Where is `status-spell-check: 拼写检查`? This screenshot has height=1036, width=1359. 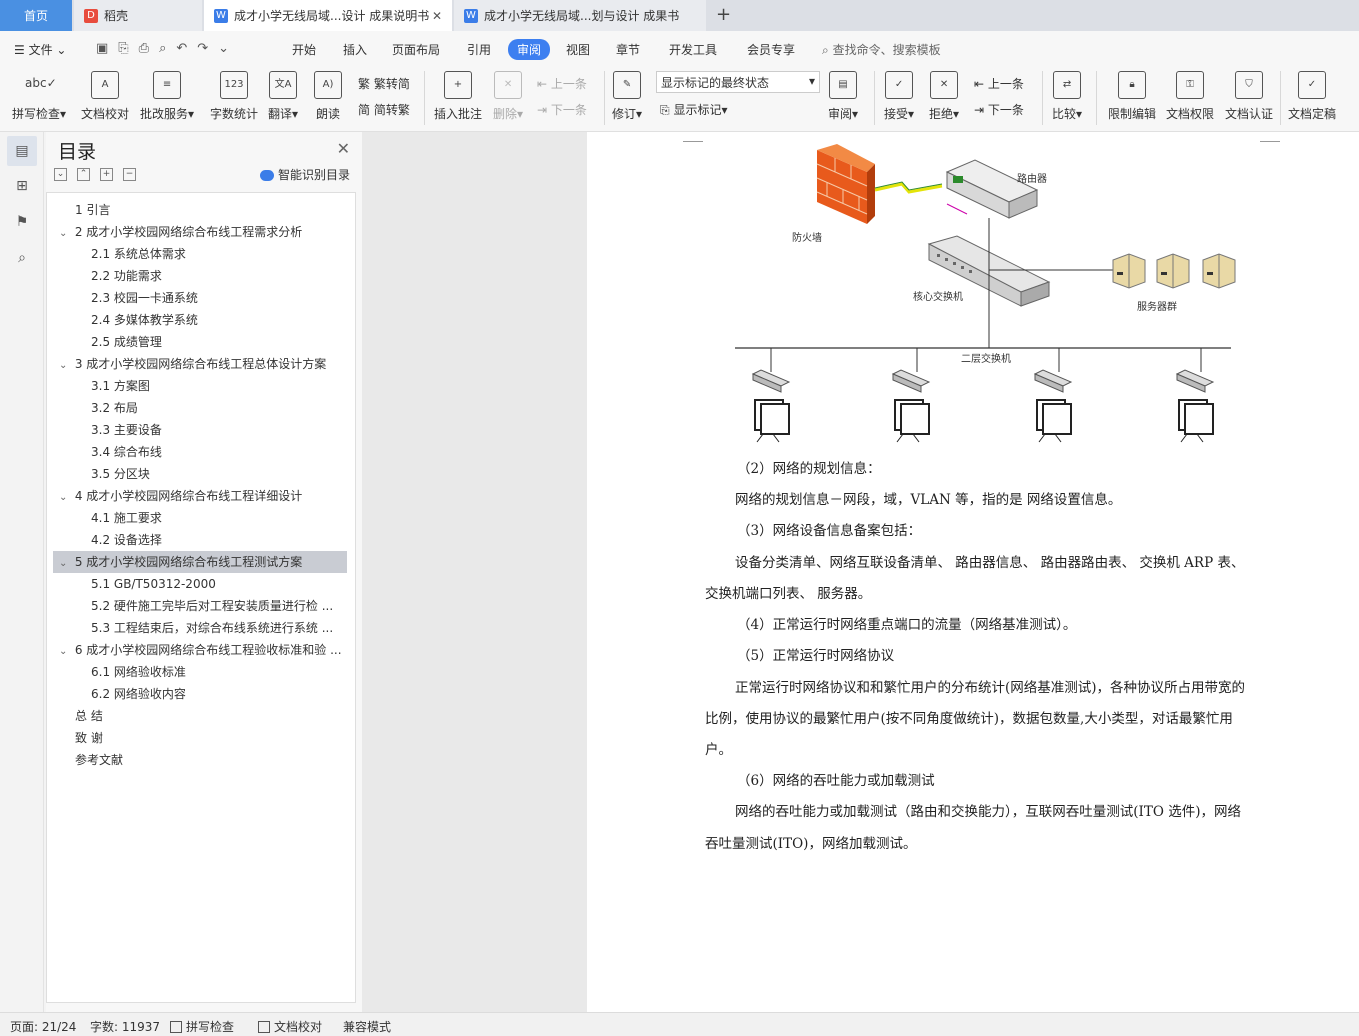 status-spell-check: 拼写检查 is located at coordinates (202, 1026).